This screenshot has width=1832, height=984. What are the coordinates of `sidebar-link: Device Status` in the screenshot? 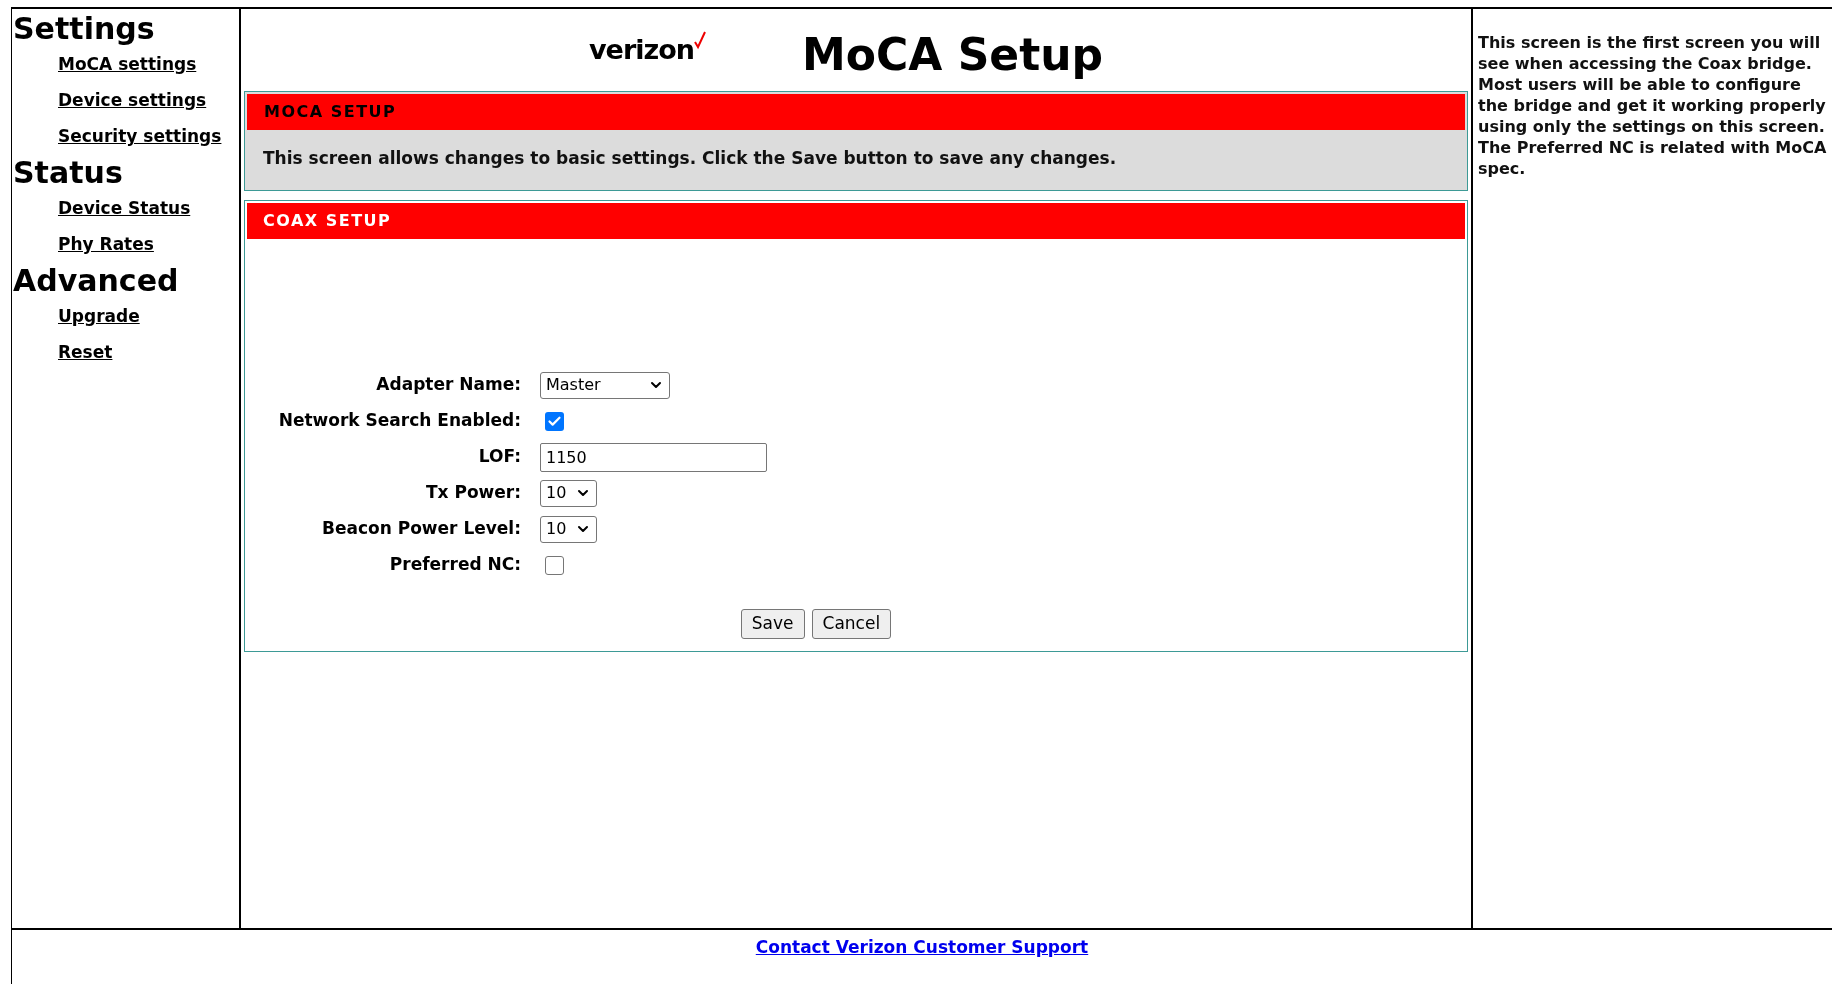 It's located at (124, 209).